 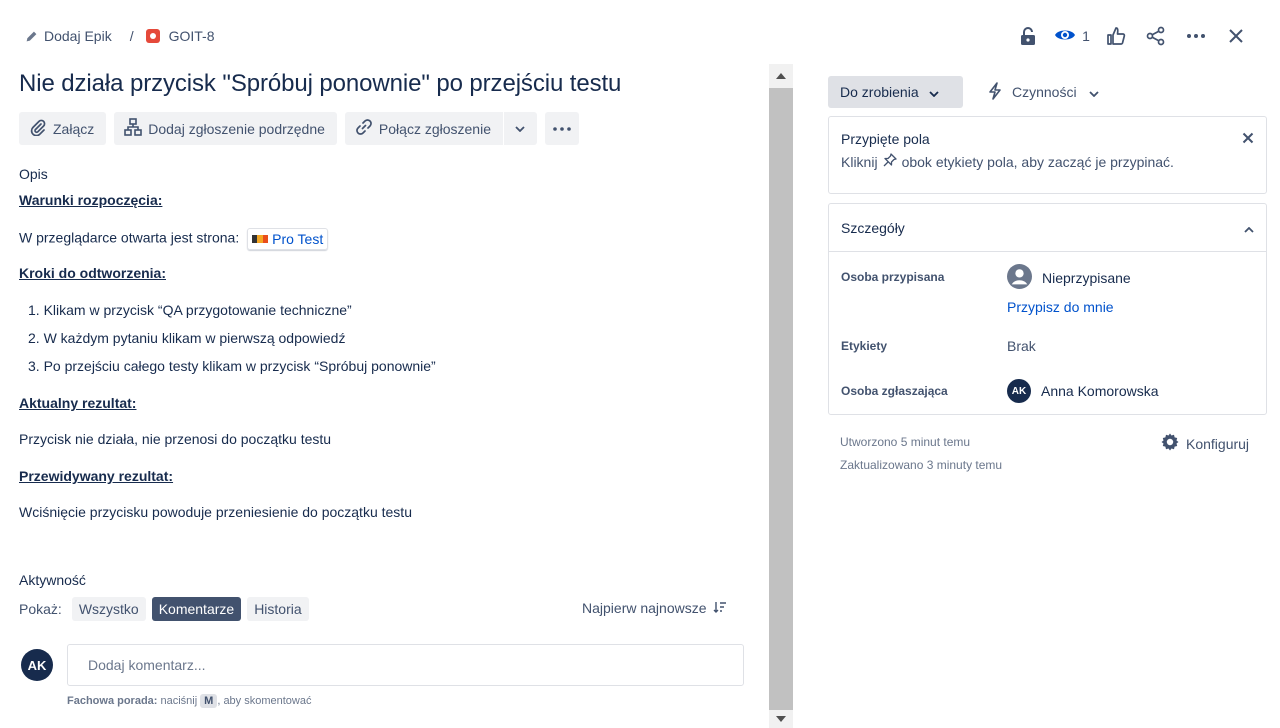 What do you see at coordinates (236, 128) in the screenshot?
I see `add-child-label: Dodaj zgłoszenie podrzędne` at bounding box center [236, 128].